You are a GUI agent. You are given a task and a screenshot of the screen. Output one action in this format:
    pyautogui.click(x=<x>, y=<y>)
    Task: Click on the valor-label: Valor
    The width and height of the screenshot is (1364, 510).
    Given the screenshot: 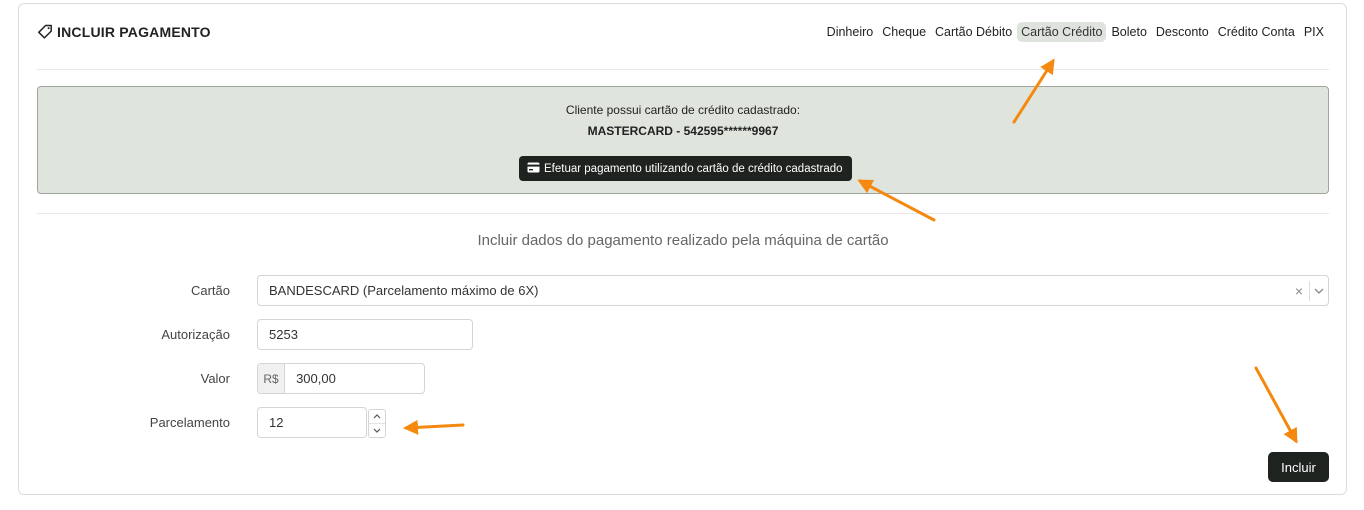 What is the action you would take?
    pyautogui.click(x=215, y=378)
    